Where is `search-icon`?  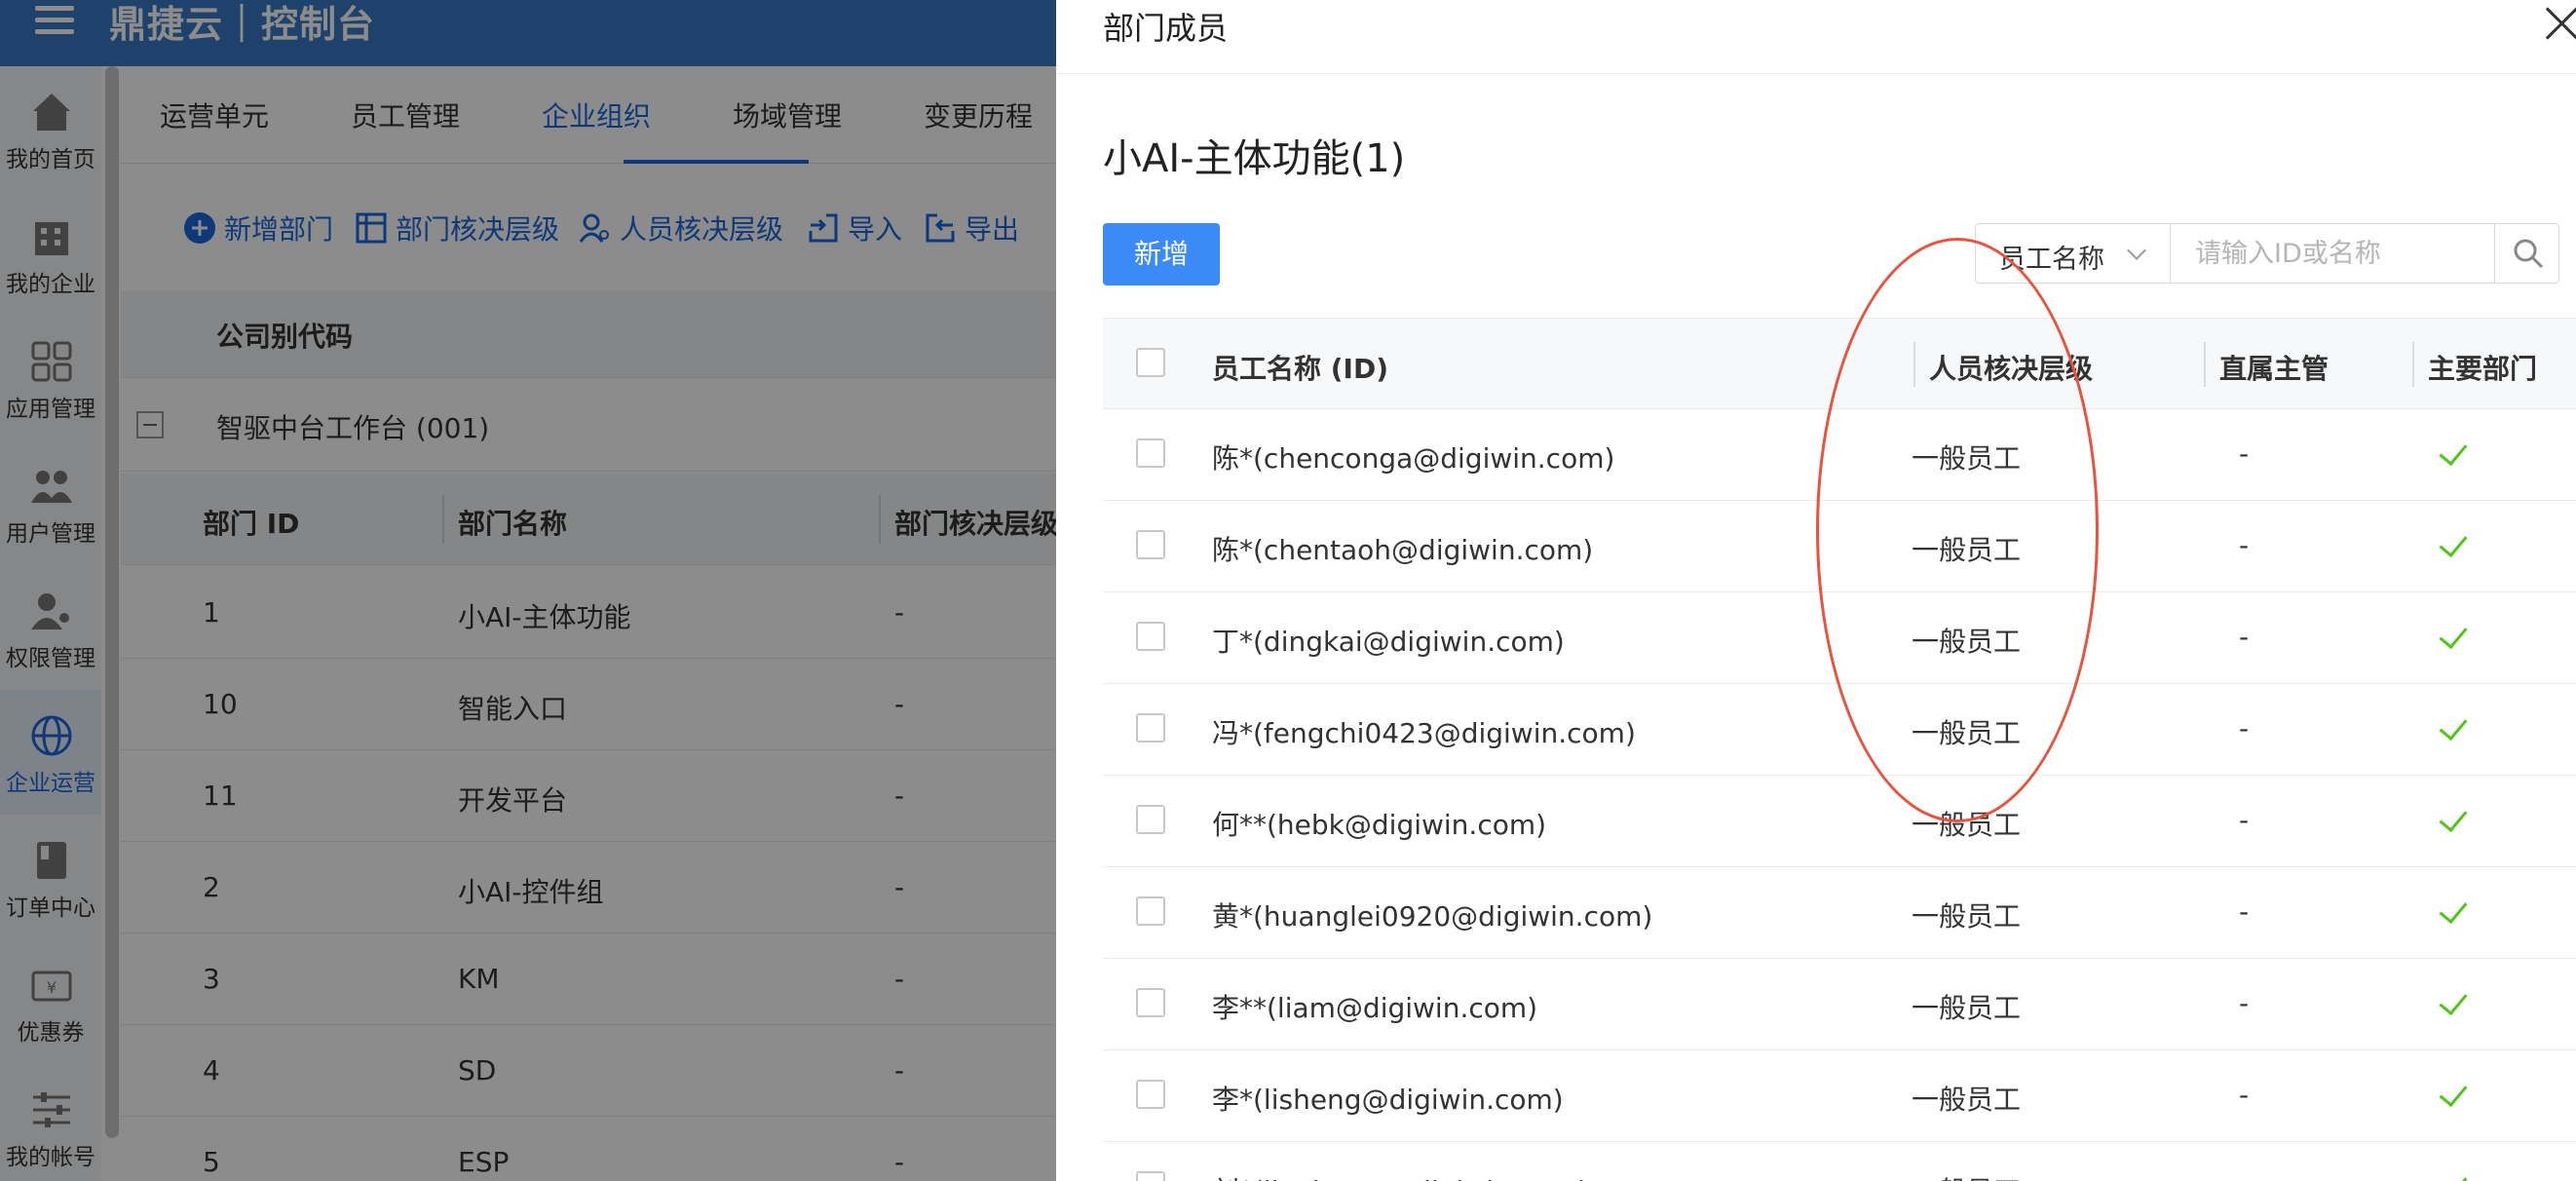
search-icon is located at coordinates (2529, 254).